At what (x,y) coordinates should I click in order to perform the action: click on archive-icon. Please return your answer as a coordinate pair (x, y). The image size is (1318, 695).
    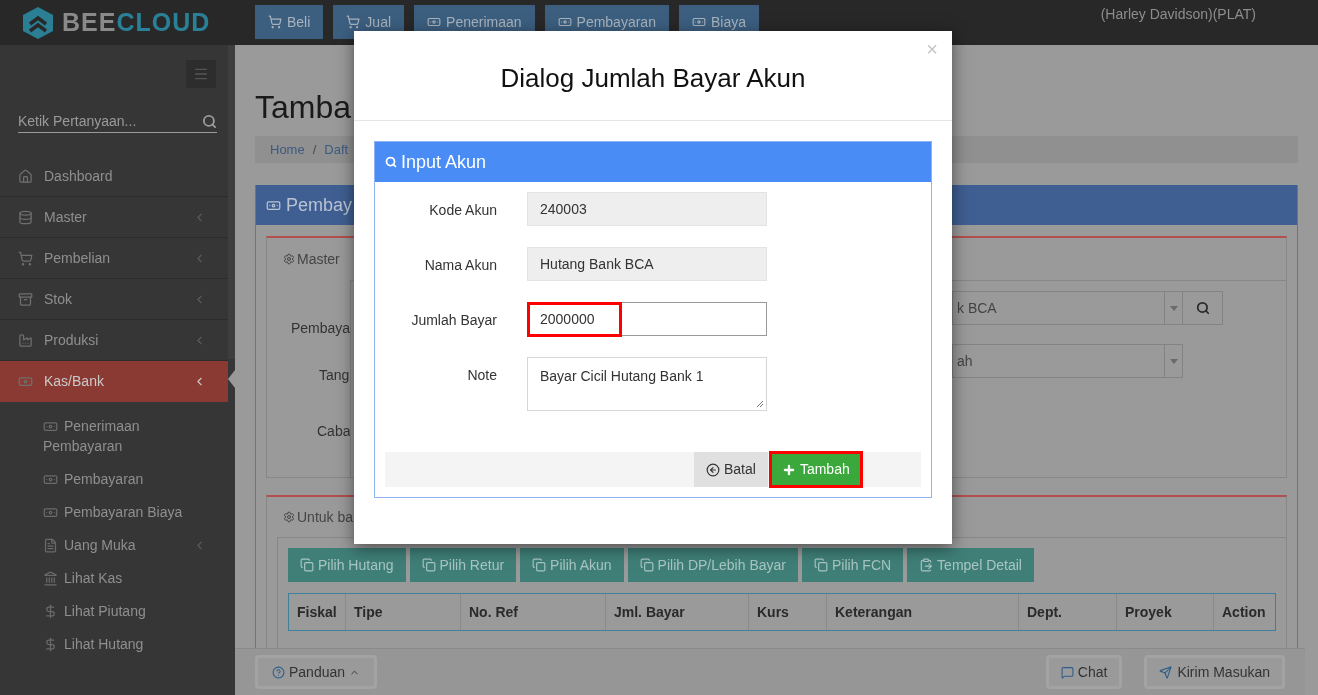
    Looking at the image, I should click on (25, 299).